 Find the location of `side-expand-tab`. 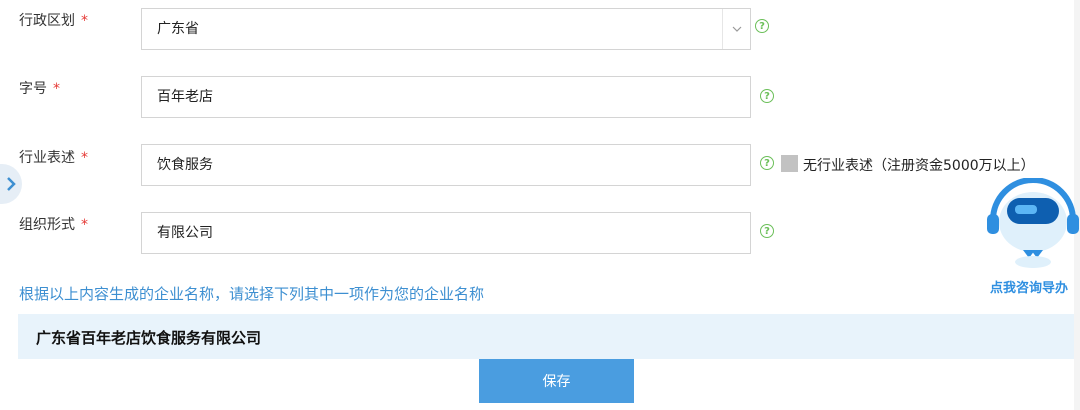

side-expand-tab is located at coordinates (11, 184).